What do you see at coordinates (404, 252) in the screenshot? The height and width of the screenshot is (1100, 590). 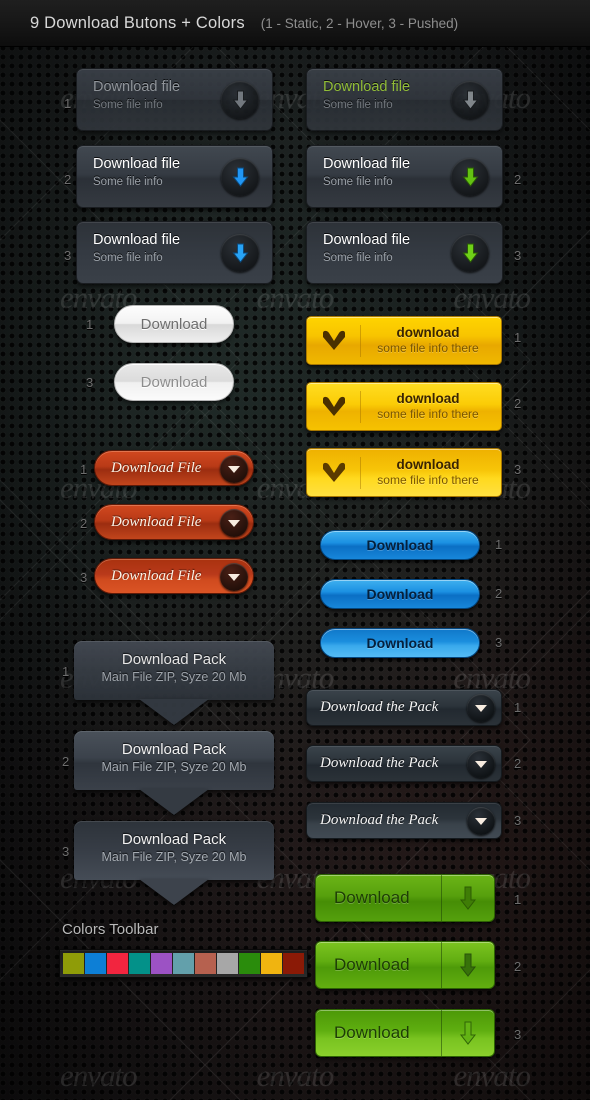 I see `download-file-green-button-pushed: Download file Some file info` at bounding box center [404, 252].